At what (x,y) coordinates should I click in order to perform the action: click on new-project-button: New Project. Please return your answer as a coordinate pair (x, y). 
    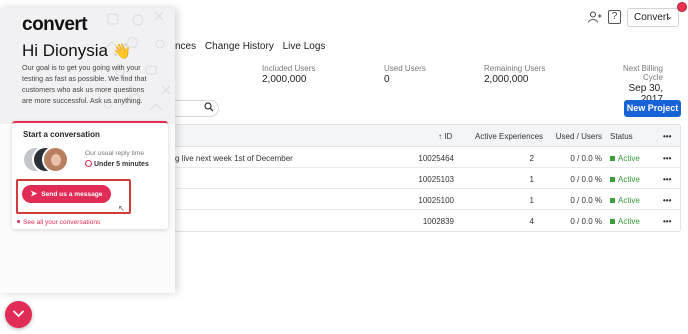
    Looking at the image, I should click on (652, 108).